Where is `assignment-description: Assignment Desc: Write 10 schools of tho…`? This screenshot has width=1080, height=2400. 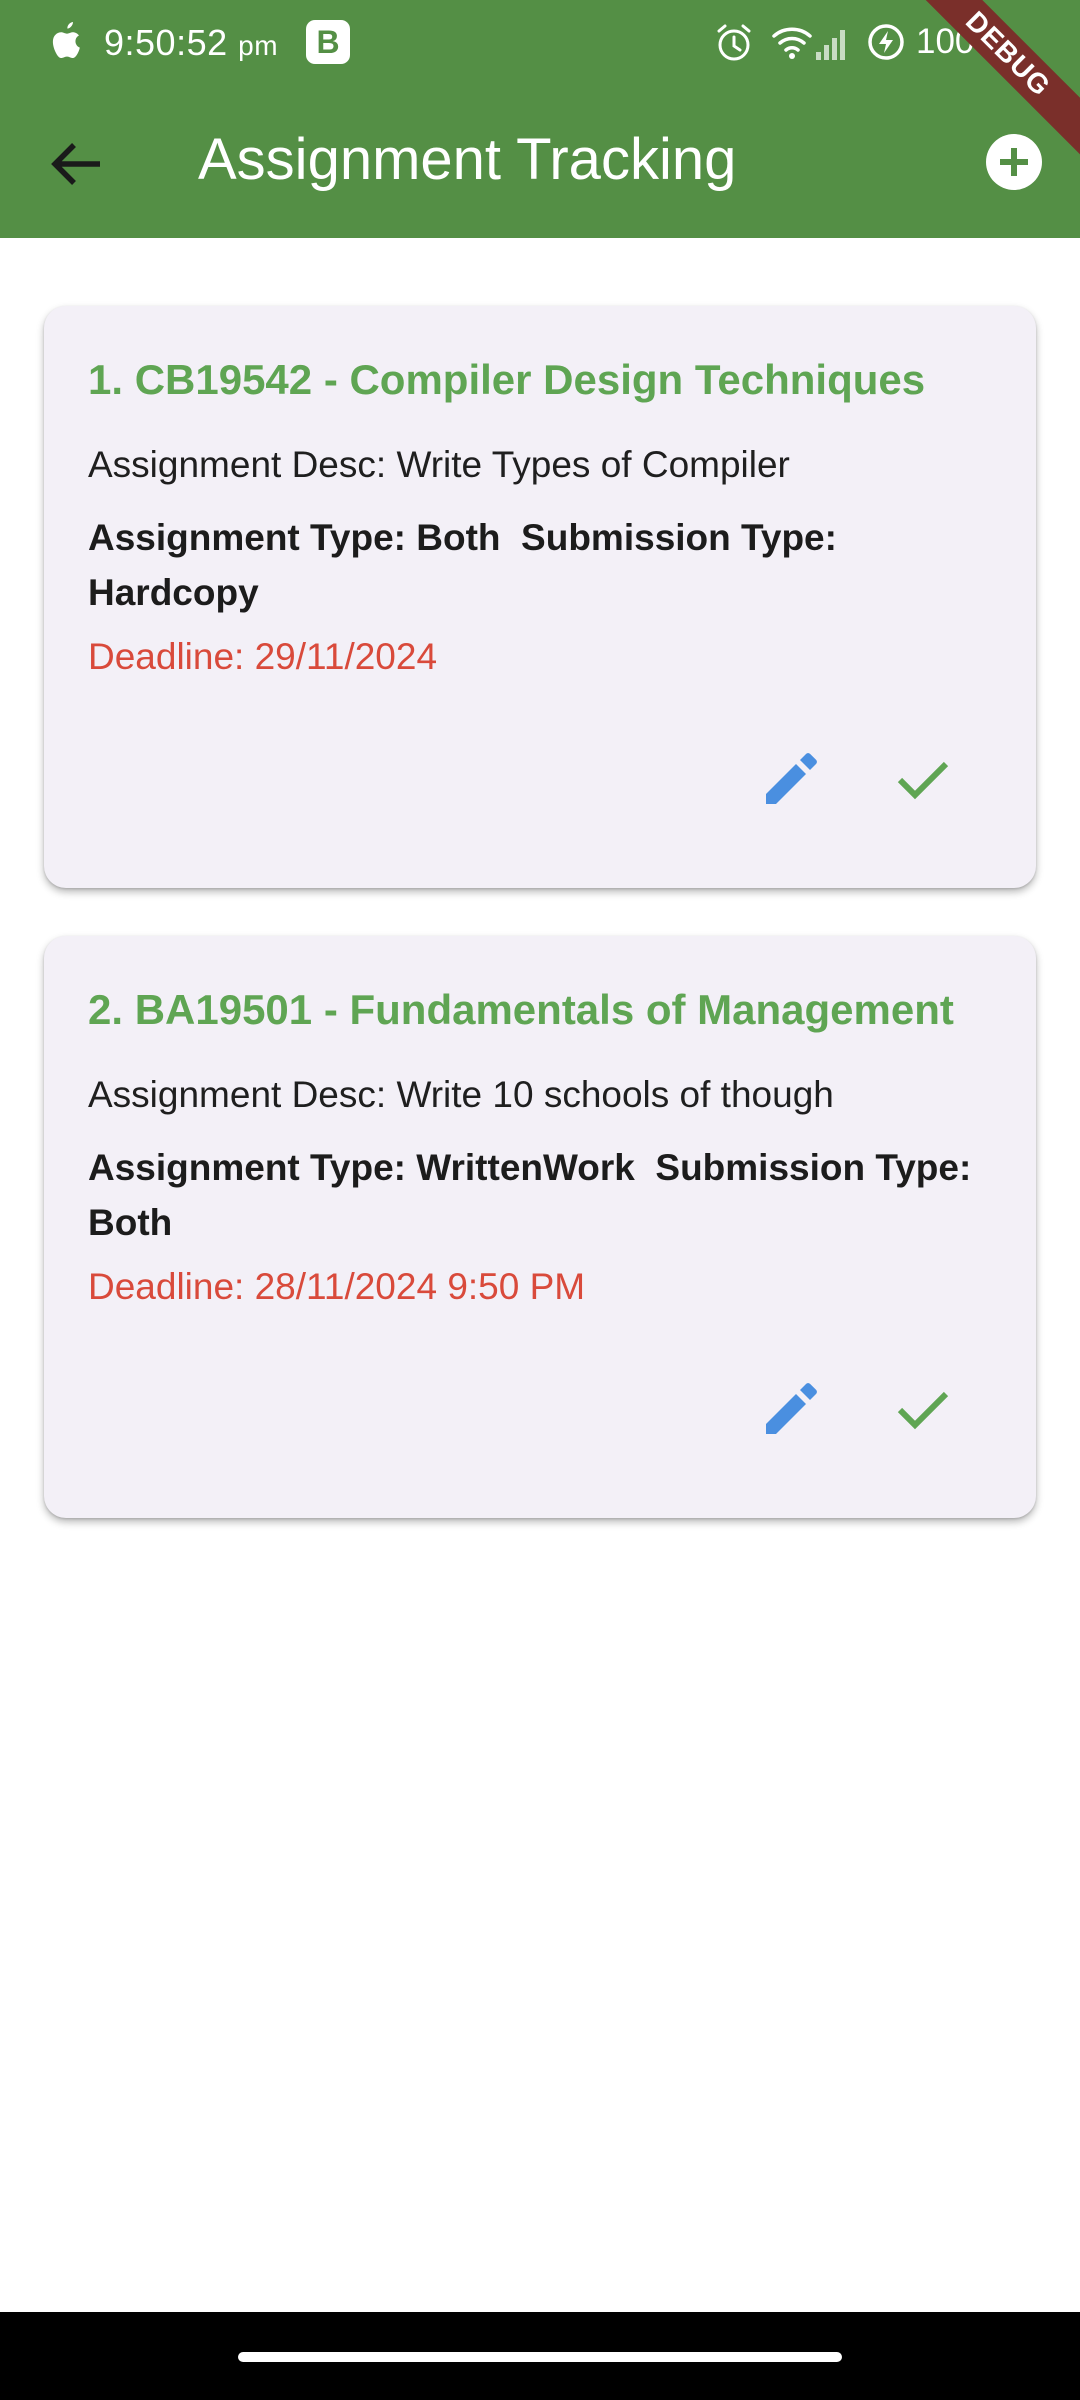
assignment-description: Assignment Desc: Write 10 schools of tho… is located at coordinates (461, 1094).